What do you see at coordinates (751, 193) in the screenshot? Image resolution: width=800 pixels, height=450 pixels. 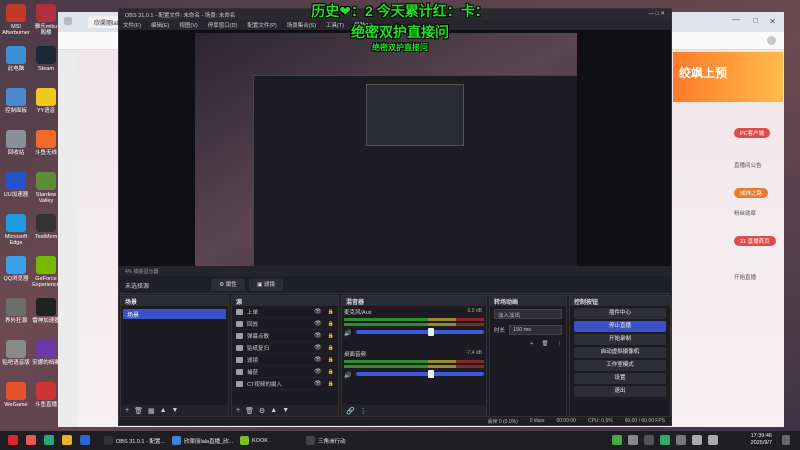 I see `growth-pill: 成神之路` at bounding box center [751, 193].